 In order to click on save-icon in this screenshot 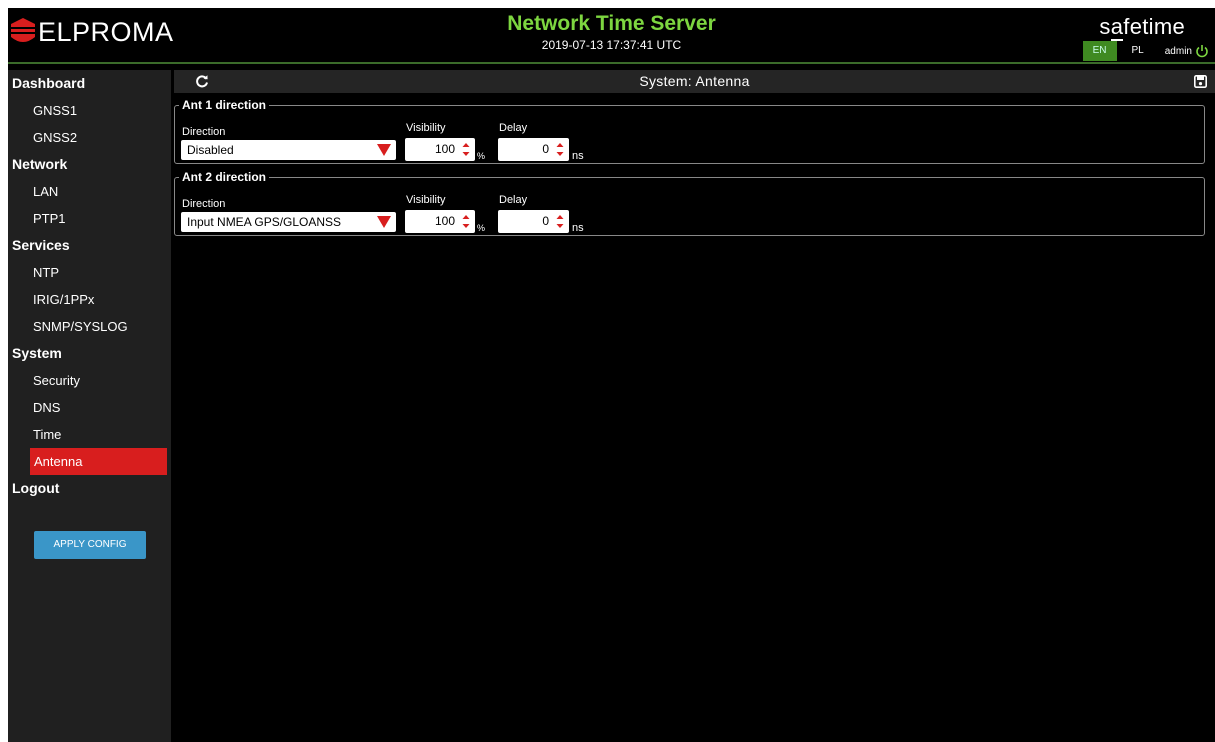, I will do `click(1200, 81)`.